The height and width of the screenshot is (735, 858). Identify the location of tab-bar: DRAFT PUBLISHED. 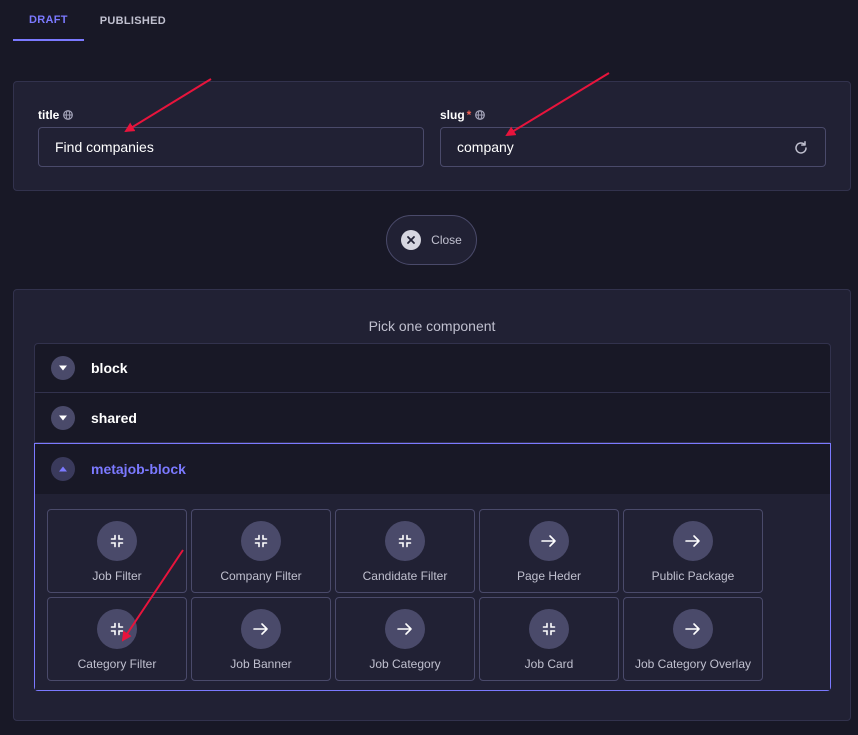
(97, 20).